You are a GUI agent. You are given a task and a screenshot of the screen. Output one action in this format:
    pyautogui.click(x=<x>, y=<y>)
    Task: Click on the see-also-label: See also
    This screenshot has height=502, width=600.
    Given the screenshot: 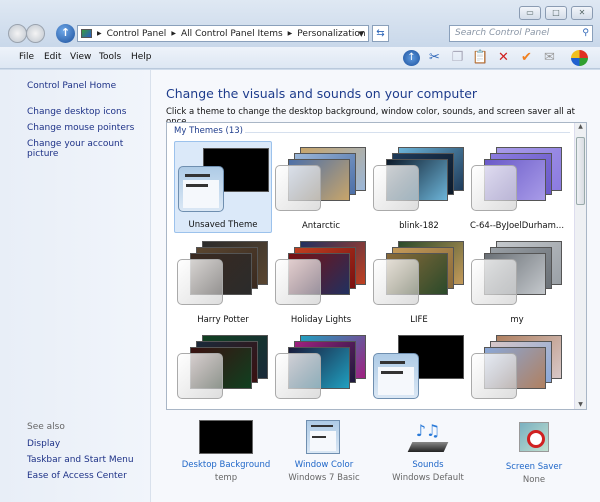 What is the action you would take?
    pyautogui.click(x=46, y=427)
    